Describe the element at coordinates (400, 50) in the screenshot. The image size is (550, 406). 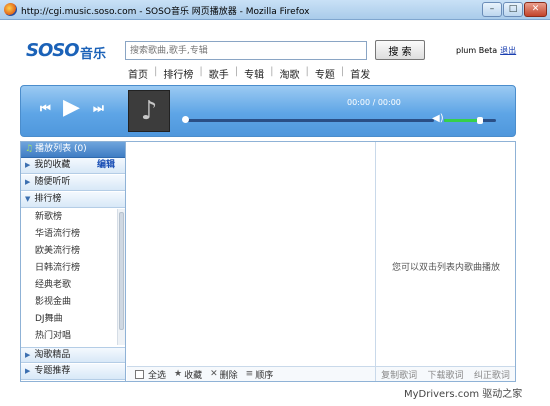
I see `search-button: 搜 索` at that location.